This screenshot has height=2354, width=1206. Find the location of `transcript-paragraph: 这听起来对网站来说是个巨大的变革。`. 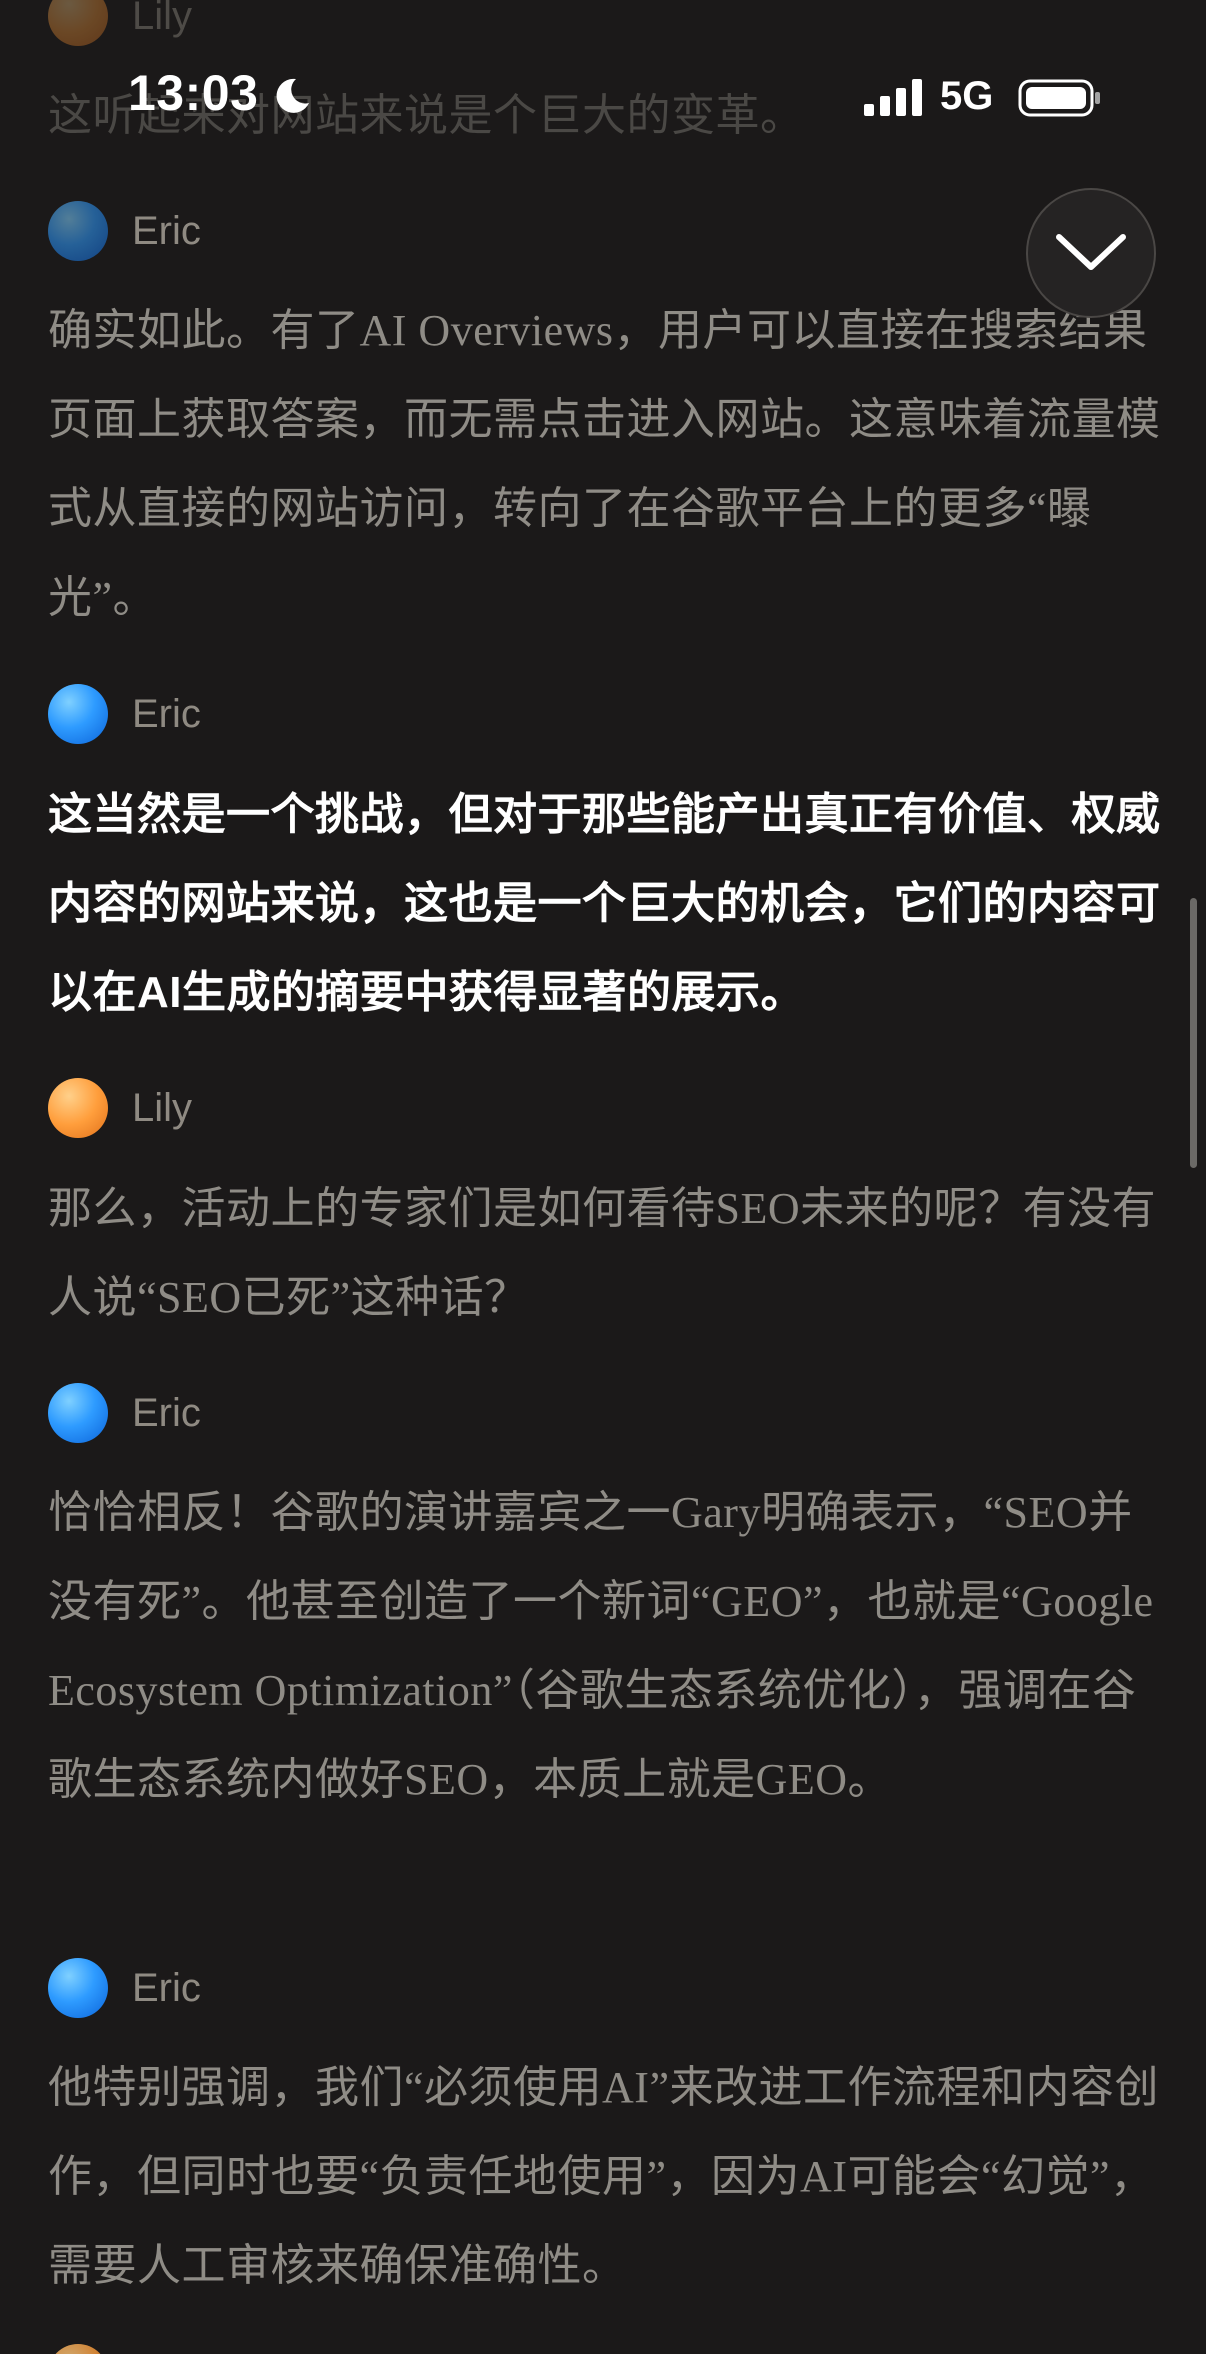

transcript-paragraph: 这听起来对网站来说是个巨大的变革。 is located at coordinates (608, 115).